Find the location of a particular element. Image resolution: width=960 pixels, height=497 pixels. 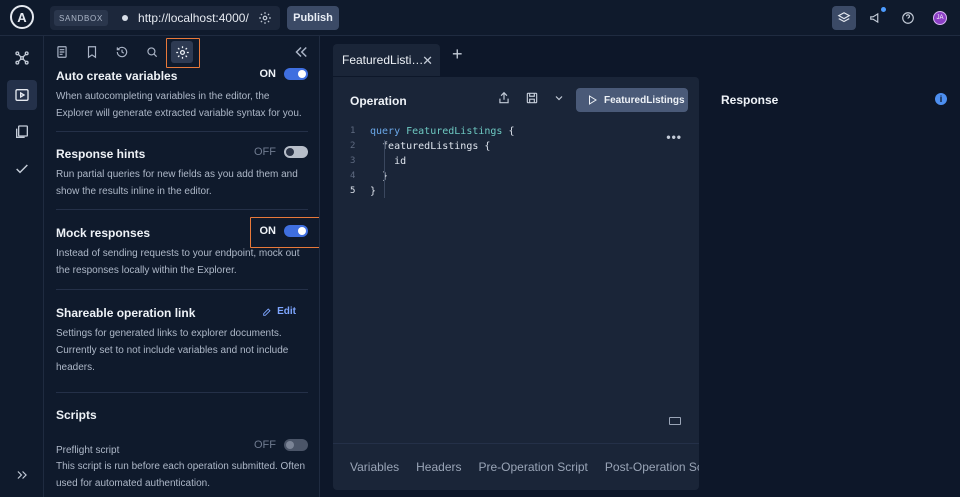

help-icon is located at coordinates (908, 18).